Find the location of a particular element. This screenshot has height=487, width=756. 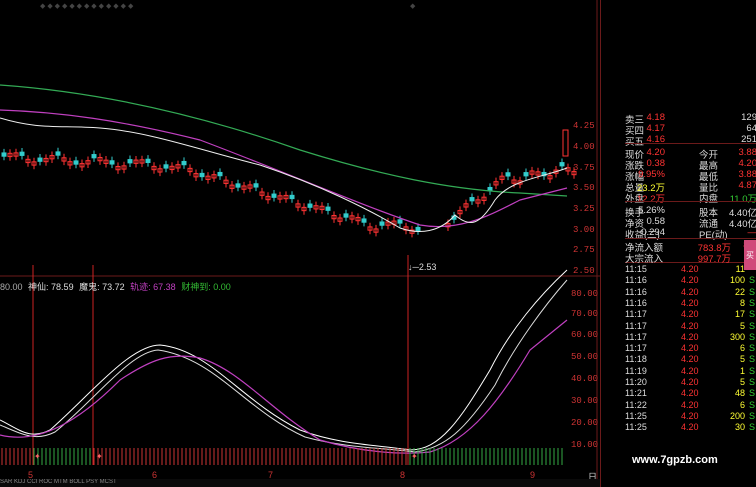

quote-row: 涨幅 9.95% 最低 3.88 is located at coordinates (690, 176).